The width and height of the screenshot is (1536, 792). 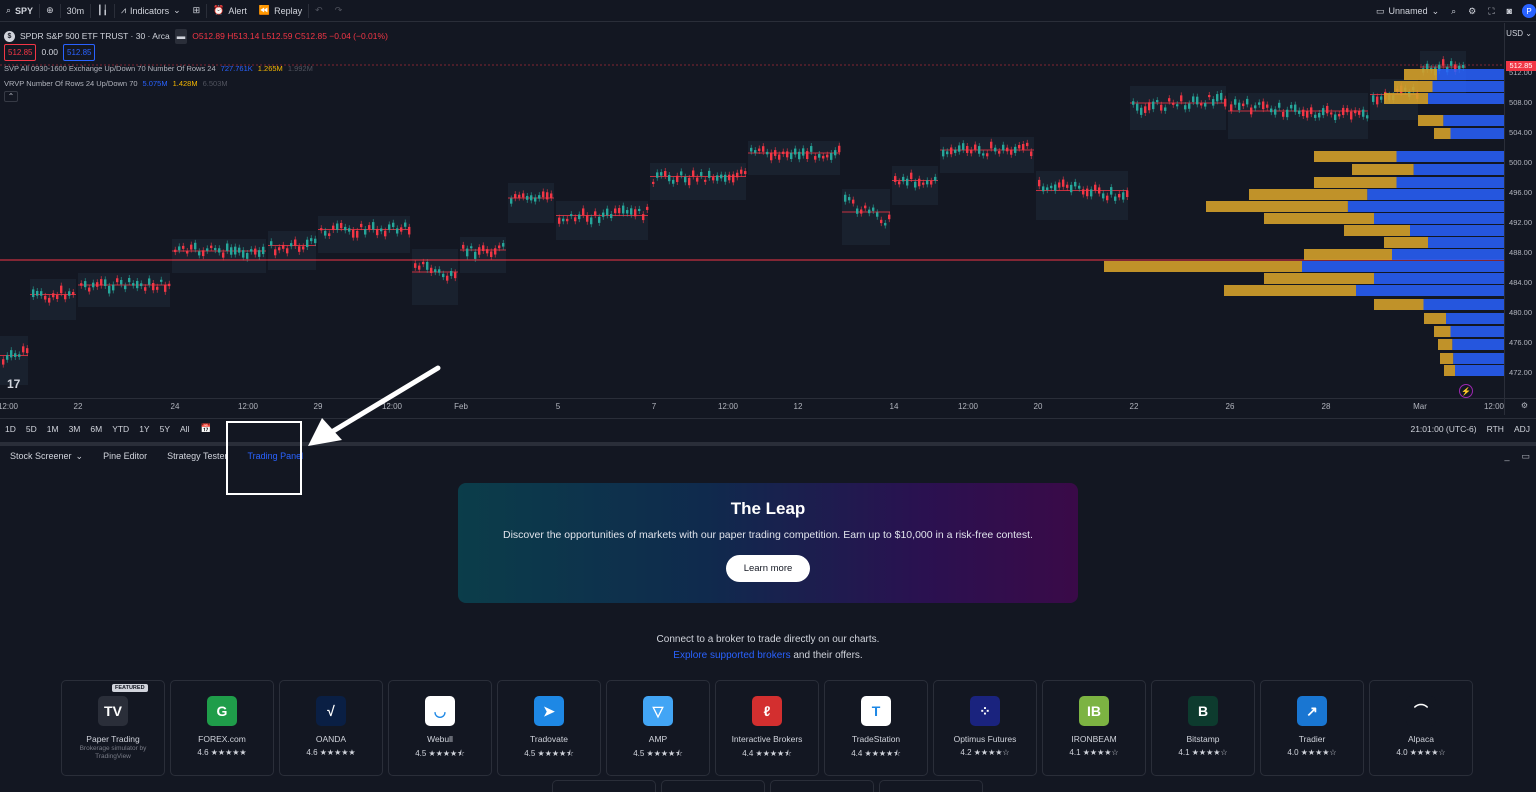 I want to click on tab-stock-screener: Stock Screener ⌄, so click(x=46, y=456).